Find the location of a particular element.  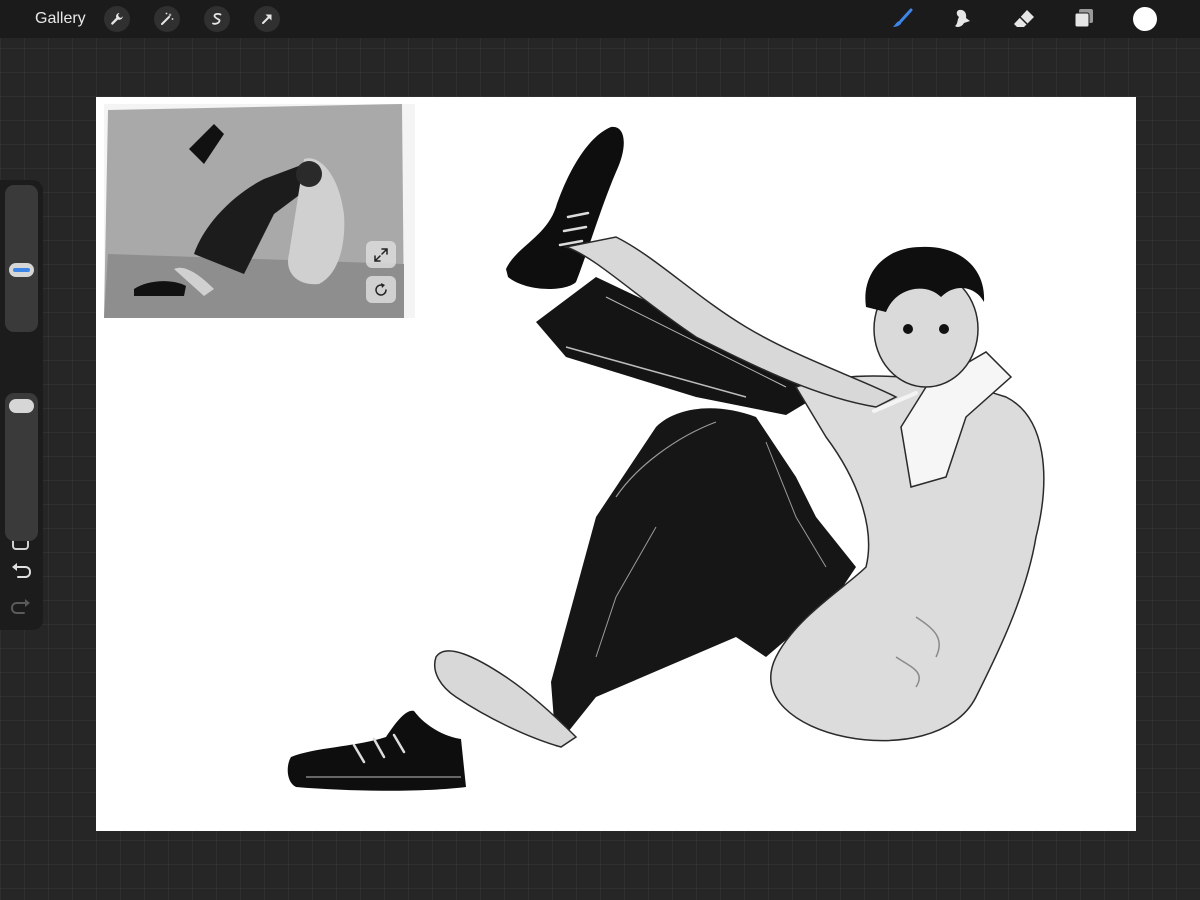

redo-icon is located at coordinates (21, 608).